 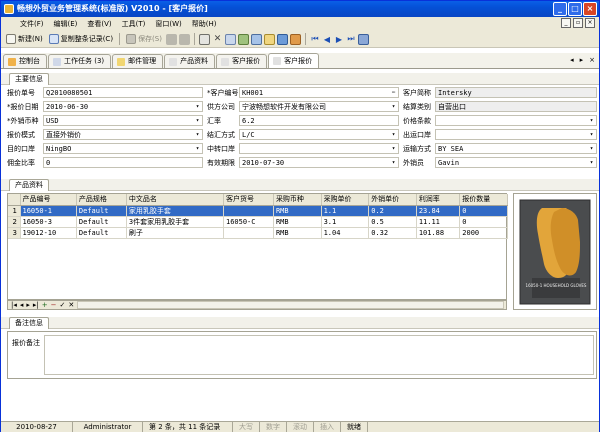 I want to click on menu-help: 帮助(H), so click(x=204, y=24).